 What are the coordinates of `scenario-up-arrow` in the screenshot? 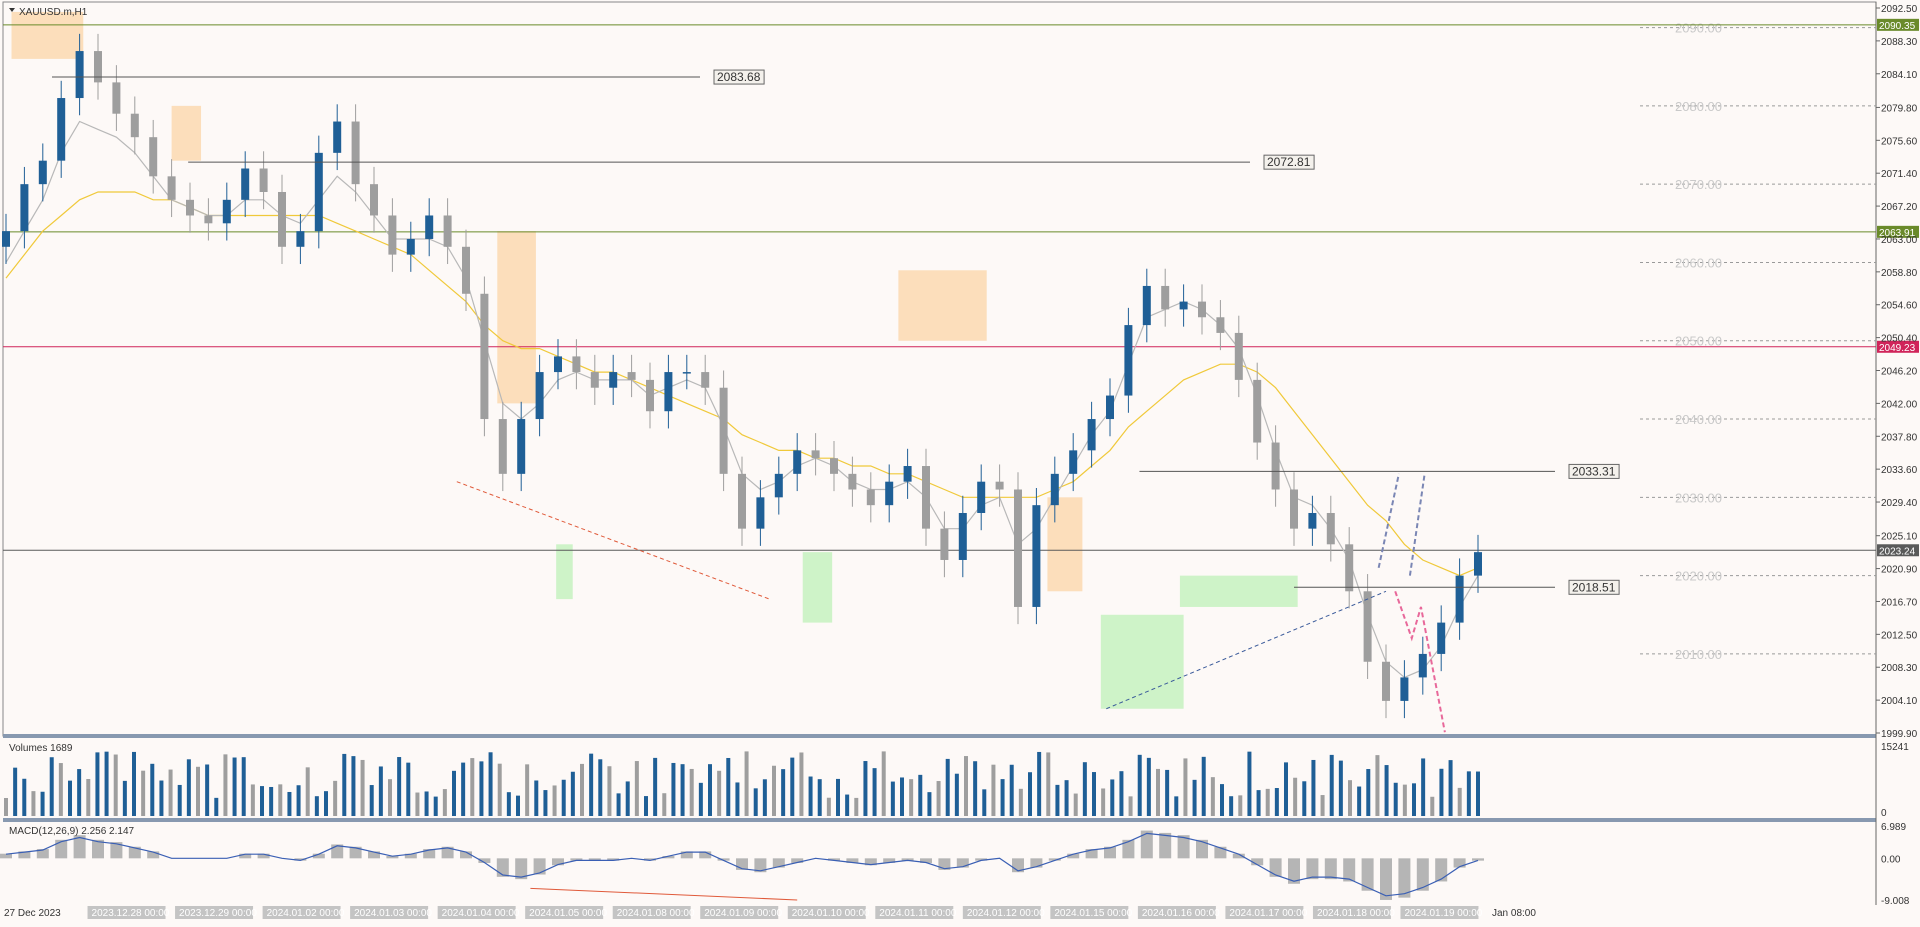 It's located at (1388, 521).